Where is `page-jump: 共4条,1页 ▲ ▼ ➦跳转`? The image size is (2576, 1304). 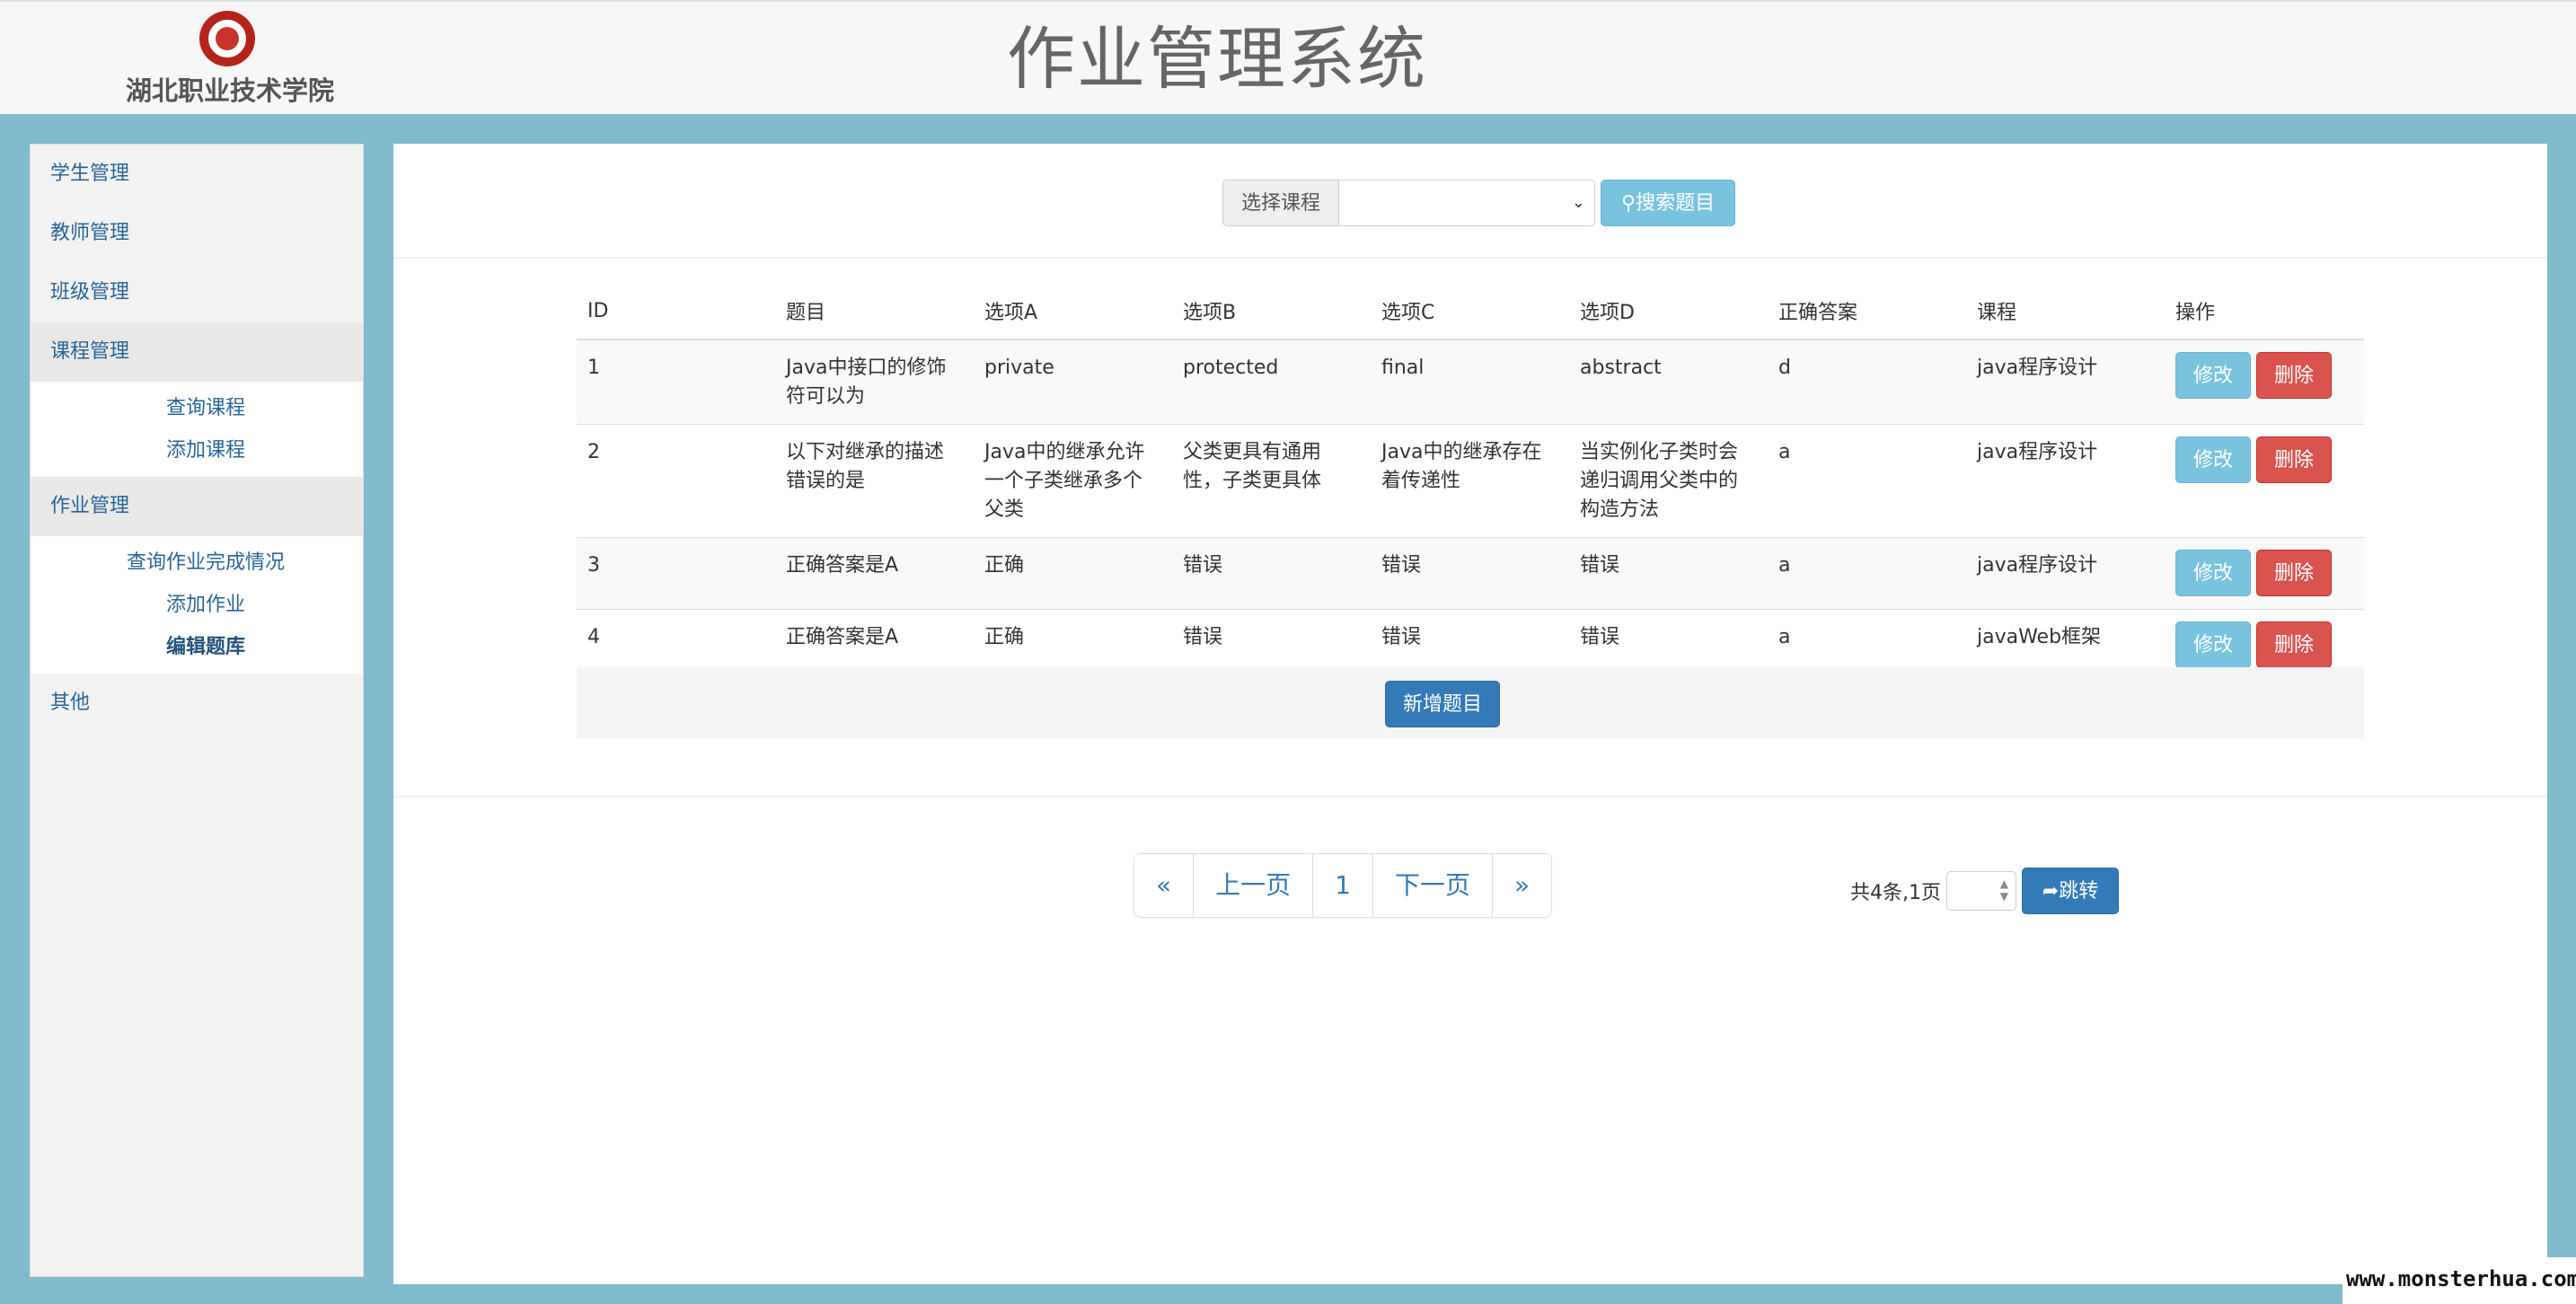
page-jump: 共4条,1页 ▲ ▼ ➦跳转 is located at coordinates (1984, 891).